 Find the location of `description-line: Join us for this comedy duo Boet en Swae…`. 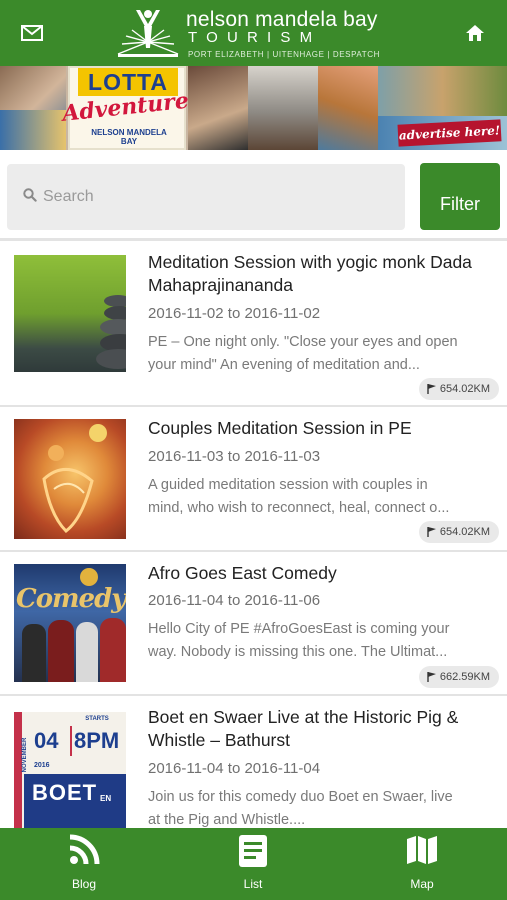

description-line: Join us for this comedy duo Boet en Swae… is located at coordinates (300, 797).